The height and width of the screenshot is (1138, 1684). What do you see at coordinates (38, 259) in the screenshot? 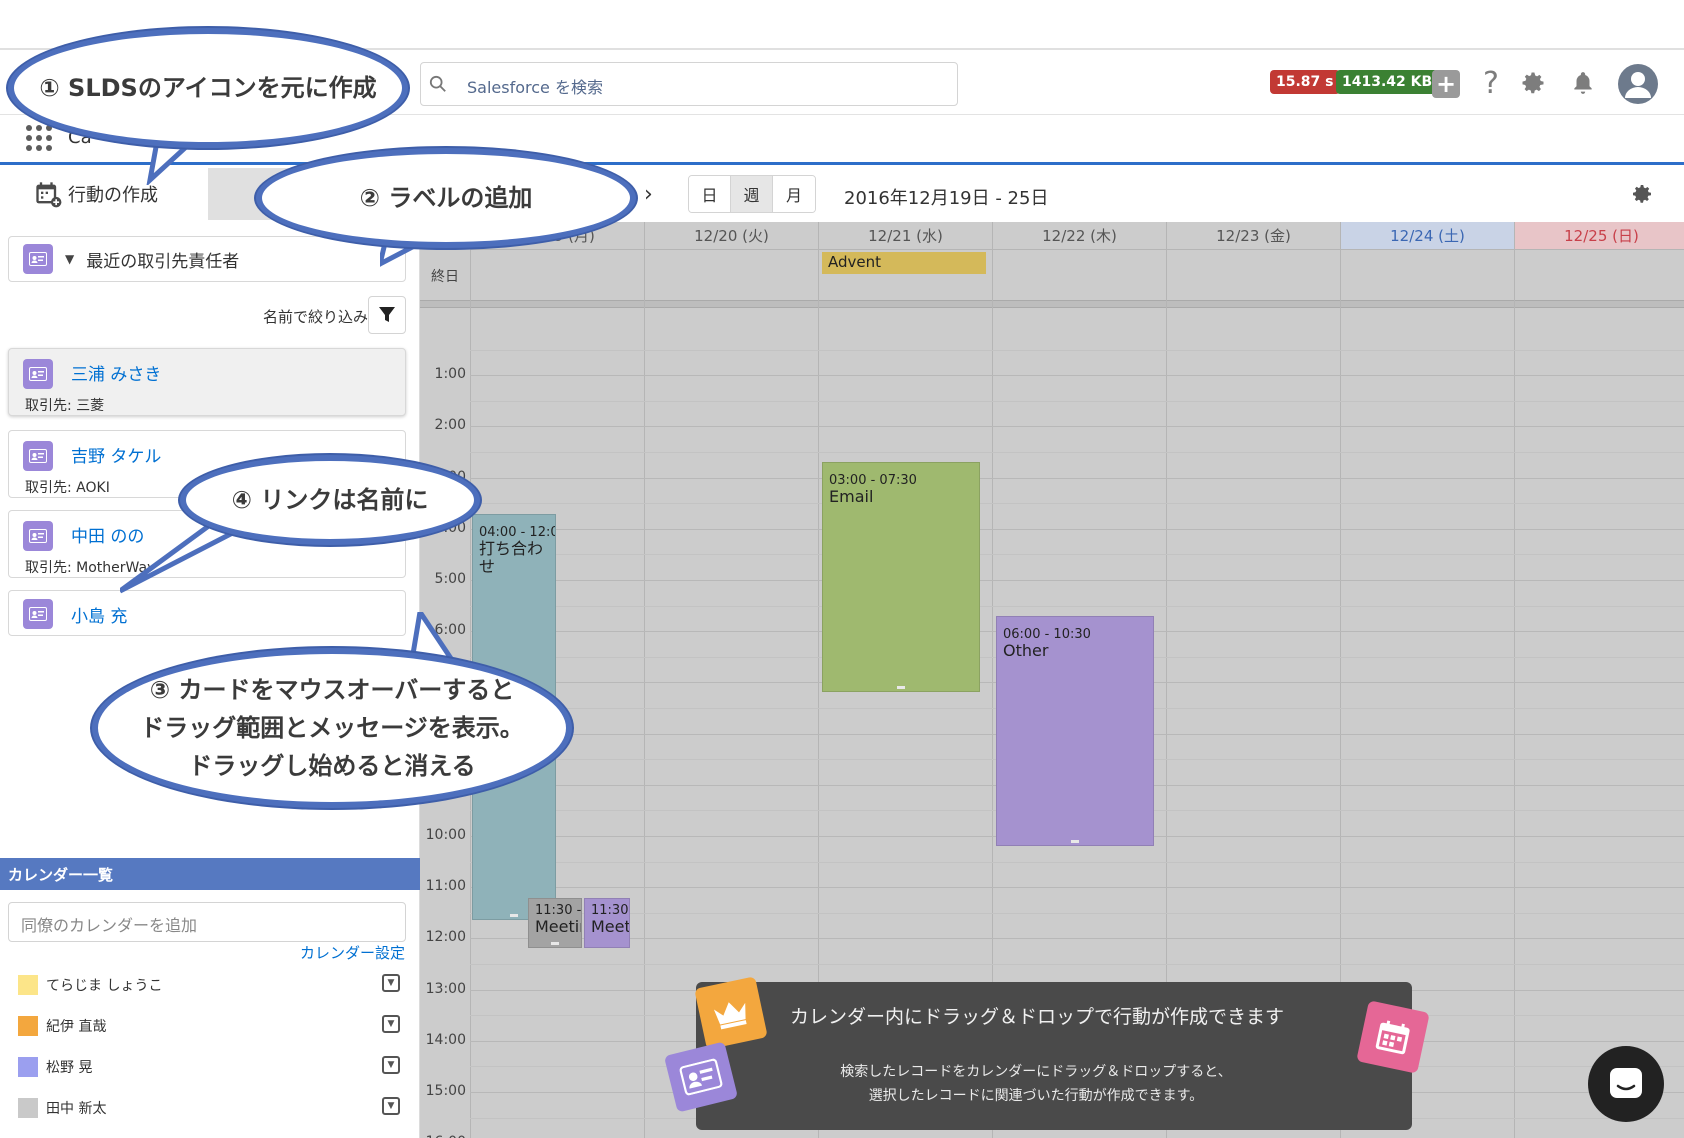
I see `contact-icon` at bounding box center [38, 259].